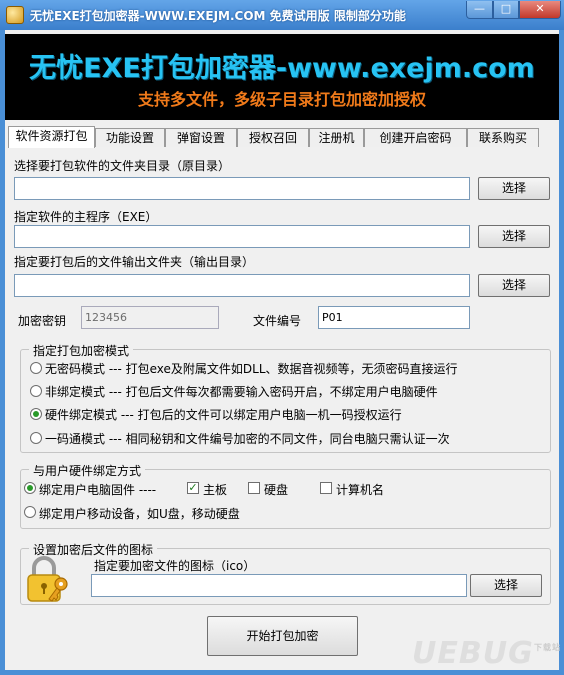  What do you see at coordinates (282, 68) in the screenshot?
I see `banner-title: 无忧EXE打包加密器-www.exejm.com` at bounding box center [282, 68].